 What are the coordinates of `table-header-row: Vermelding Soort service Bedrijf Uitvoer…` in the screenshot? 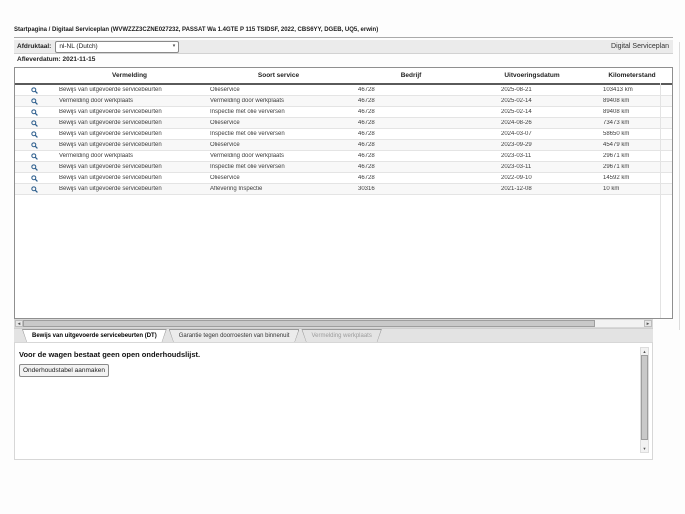 It's located at (343, 76).